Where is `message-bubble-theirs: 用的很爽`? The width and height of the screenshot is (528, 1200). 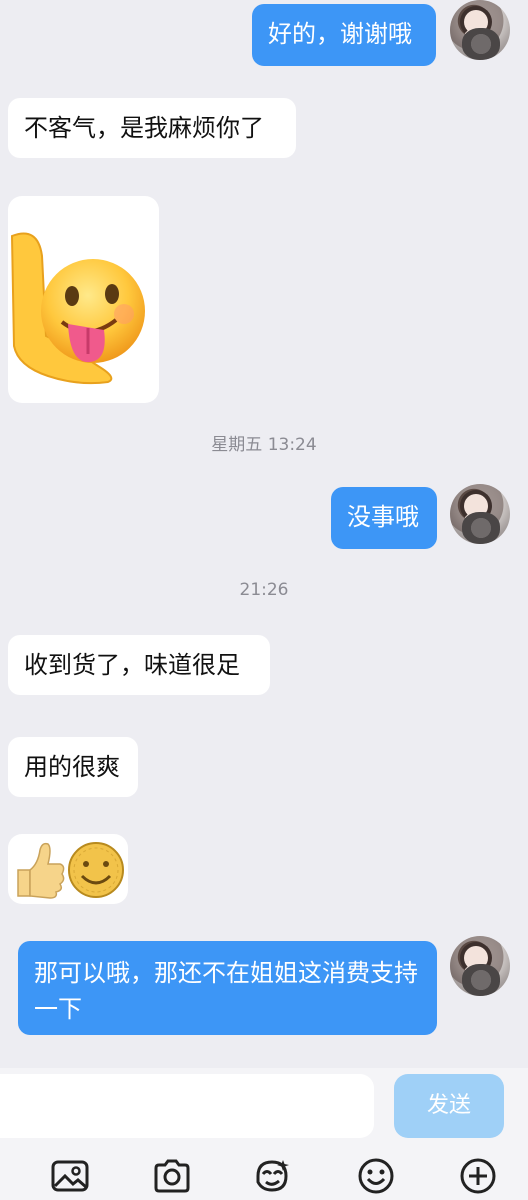 message-bubble-theirs: 用的很爽 is located at coordinates (73, 767).